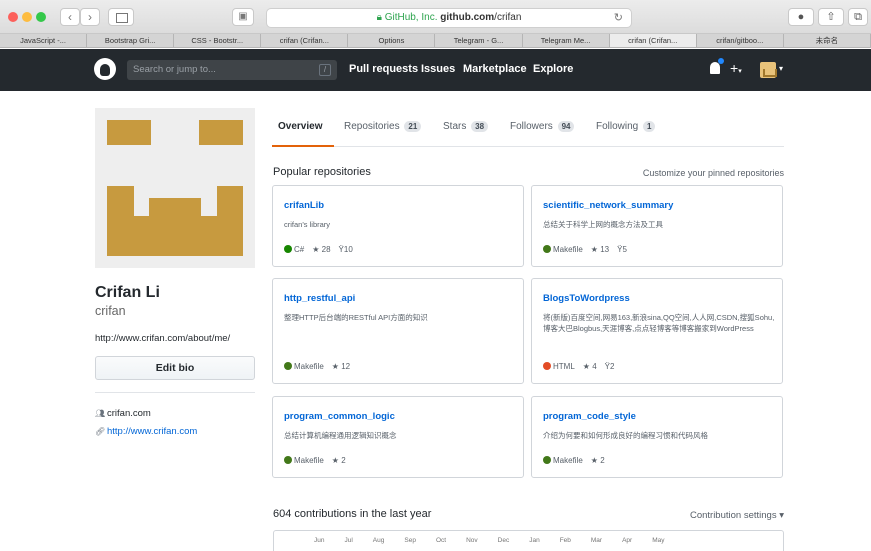  Describe the element at coordinates (90, 17) in the screenshot. I see `forward-button: ›` at that location.